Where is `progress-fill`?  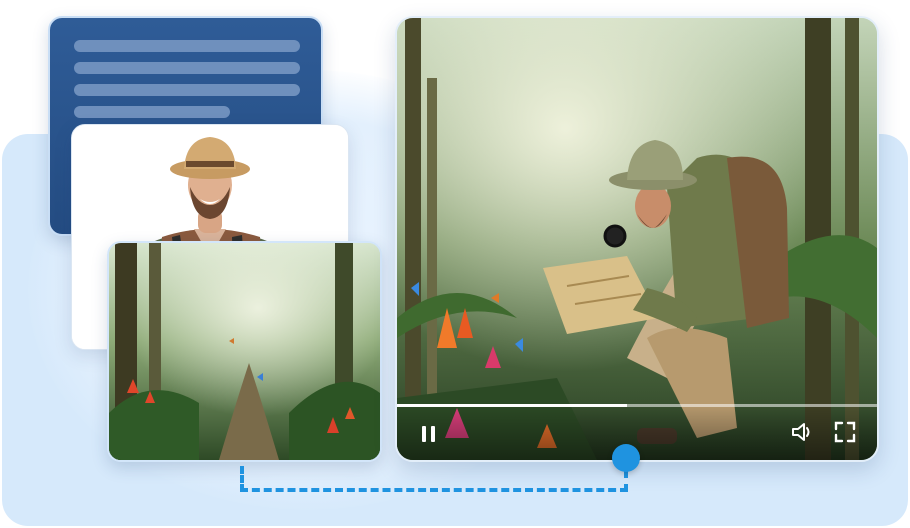
progress-fill is located at coordinates (512, 405).